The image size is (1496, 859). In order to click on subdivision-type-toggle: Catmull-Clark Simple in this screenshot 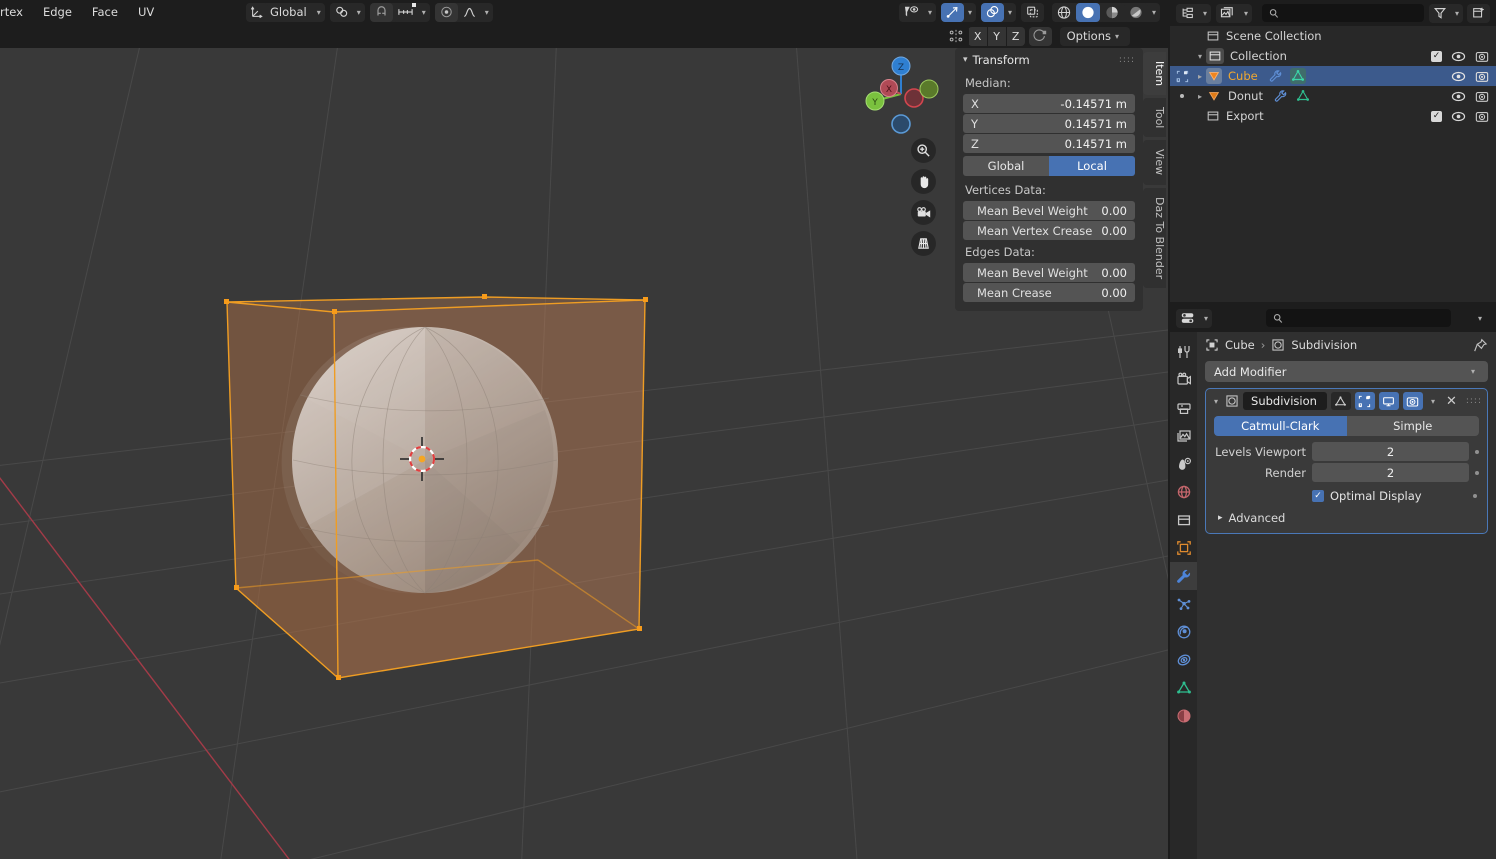, I will do `click(1346, 426)`.